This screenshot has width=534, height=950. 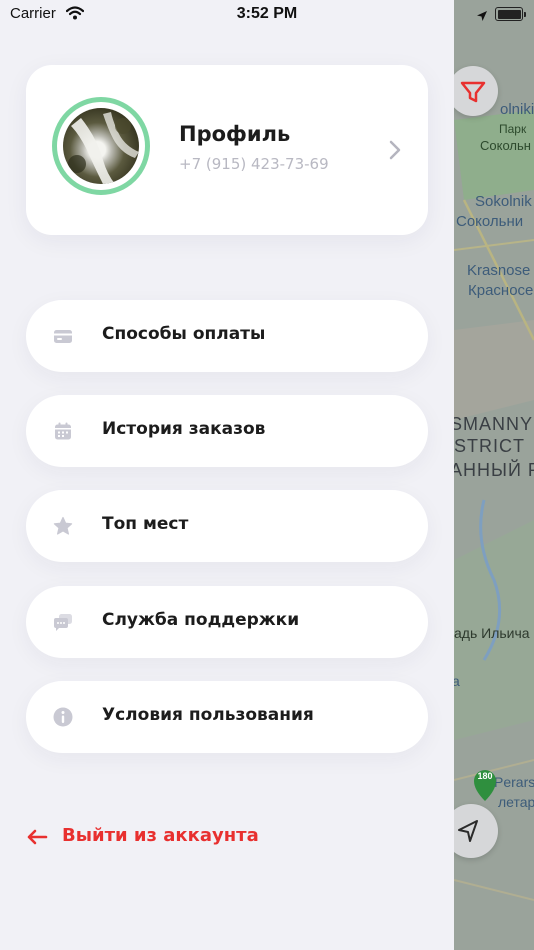 What do you see at coordinates (489, 446) in the screenshot?
I see `map-label: STRICT` at bounding box center [489, 446].